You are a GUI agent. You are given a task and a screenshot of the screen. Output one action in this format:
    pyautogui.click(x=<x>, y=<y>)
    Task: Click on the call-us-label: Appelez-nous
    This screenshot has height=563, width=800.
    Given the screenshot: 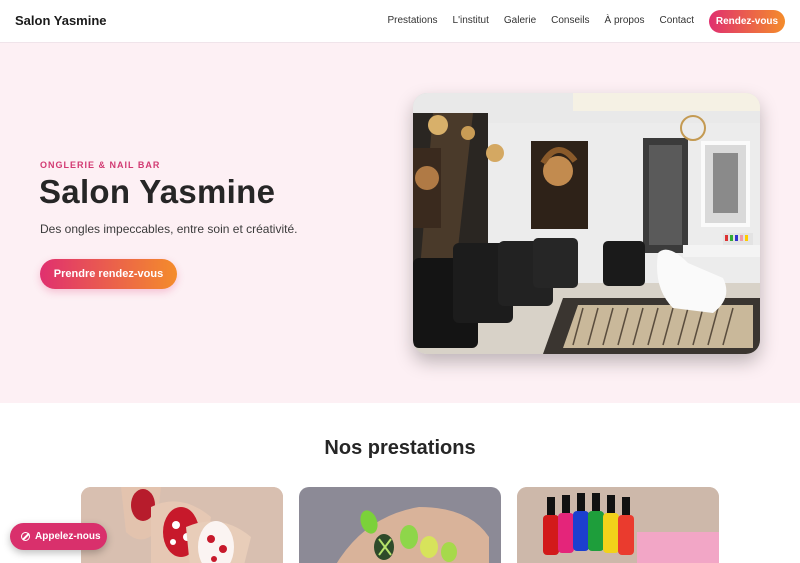 What is the action you would take?
    pyautogui.click(x=68, y=536)
    